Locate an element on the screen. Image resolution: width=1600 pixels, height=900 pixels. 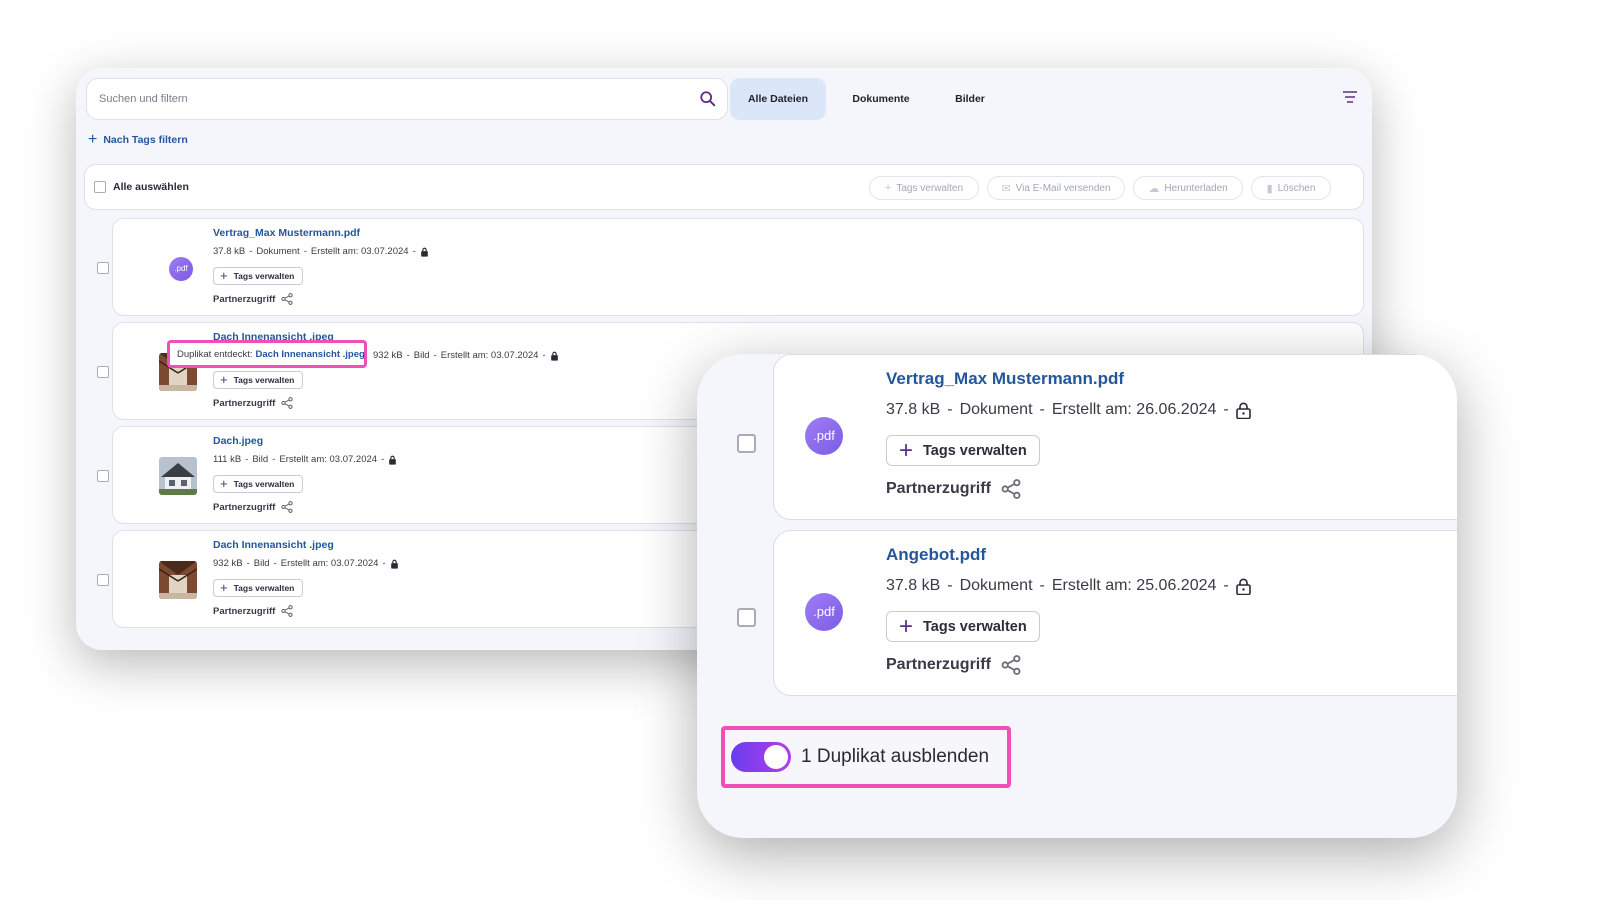
tag-filter-button: + Nach Tags filtern is located at coordinates (138, 139).